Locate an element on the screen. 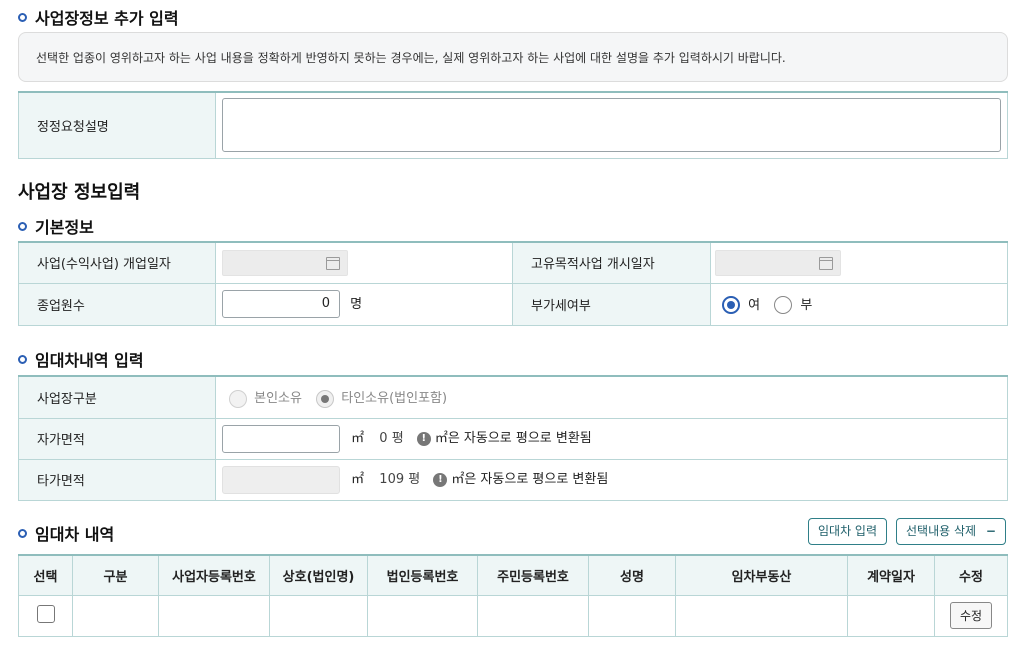 Image resolution: width=1023 pixels, height=646 pixels. col-type: 구분 is located at coordinates (115, 575).